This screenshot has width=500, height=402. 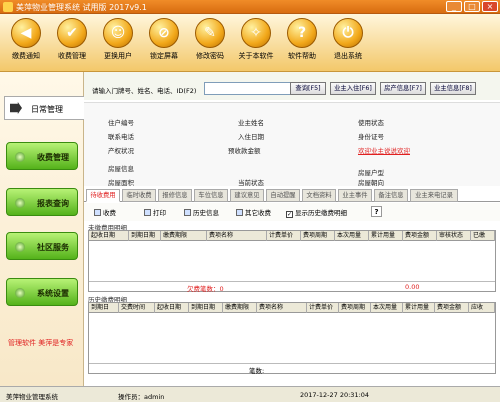 I want to click on sidebar-item-reports: 报表查询, so click(x=42, y=202).